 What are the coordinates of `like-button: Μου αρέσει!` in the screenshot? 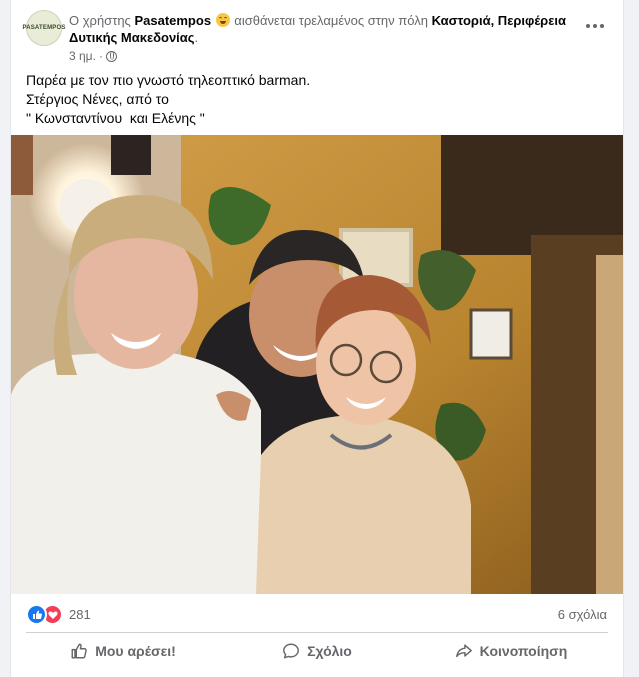 It's located at (123, 651).